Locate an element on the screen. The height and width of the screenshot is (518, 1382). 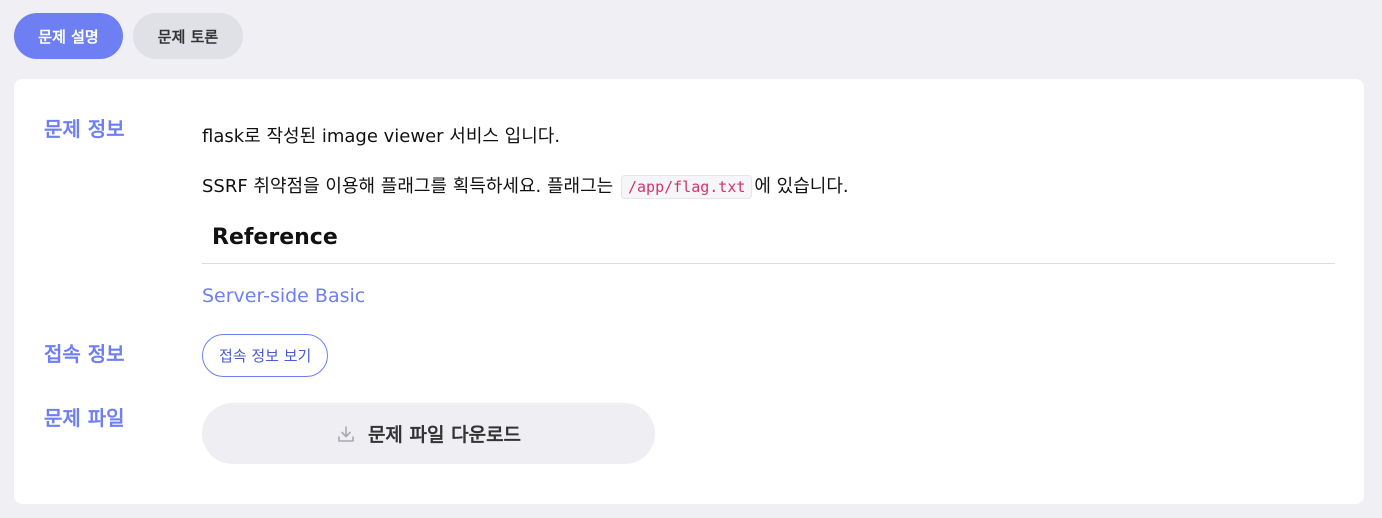
download-problem-file-label: 문제 파일 다운로드 is located at coordinates (444, 435).